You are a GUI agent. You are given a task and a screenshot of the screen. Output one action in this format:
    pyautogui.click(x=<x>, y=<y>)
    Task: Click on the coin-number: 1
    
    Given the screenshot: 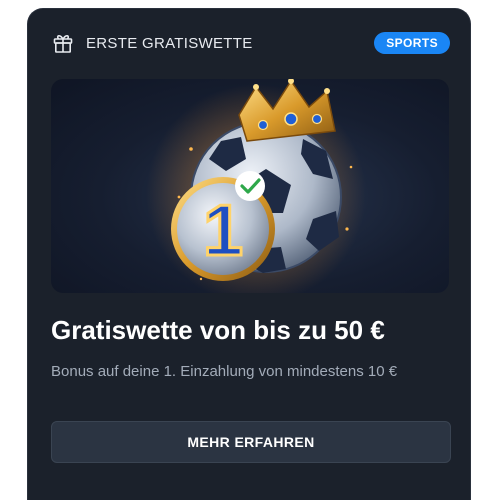 What is the action you would take?
    pyautogui.click(x=223, y=231)
    